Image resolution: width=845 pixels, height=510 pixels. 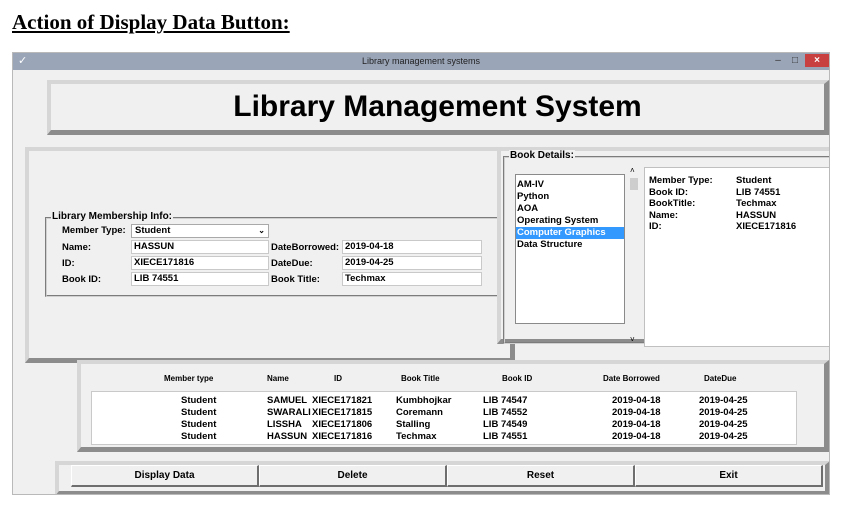 What do you see at coordinates (505, 400) in the screenshot?
I see `cell-book-id: LIB 74547` at bounding box center [505, 400].